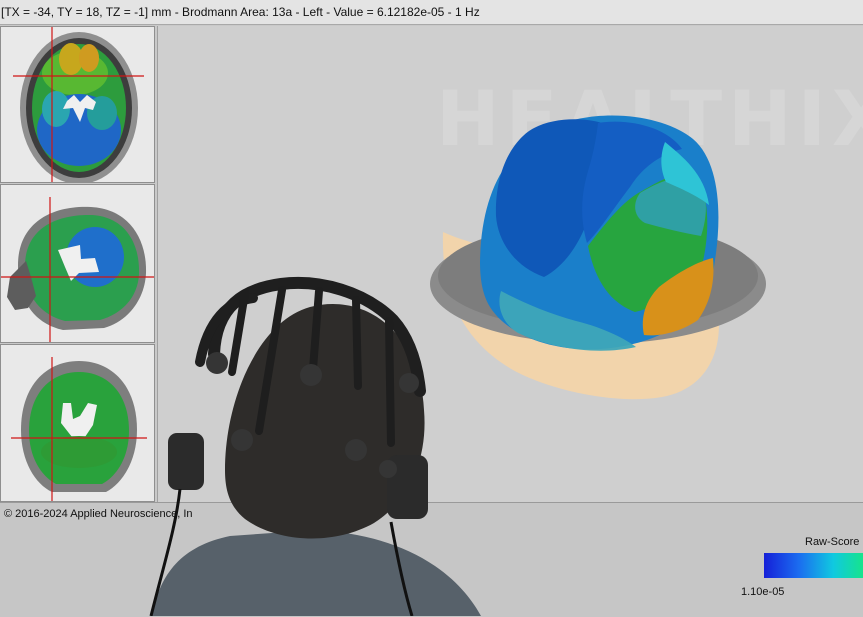  I want to click on copyright-text: © 2016-2024 Applied Neuroscience, In, so click(98, 514).